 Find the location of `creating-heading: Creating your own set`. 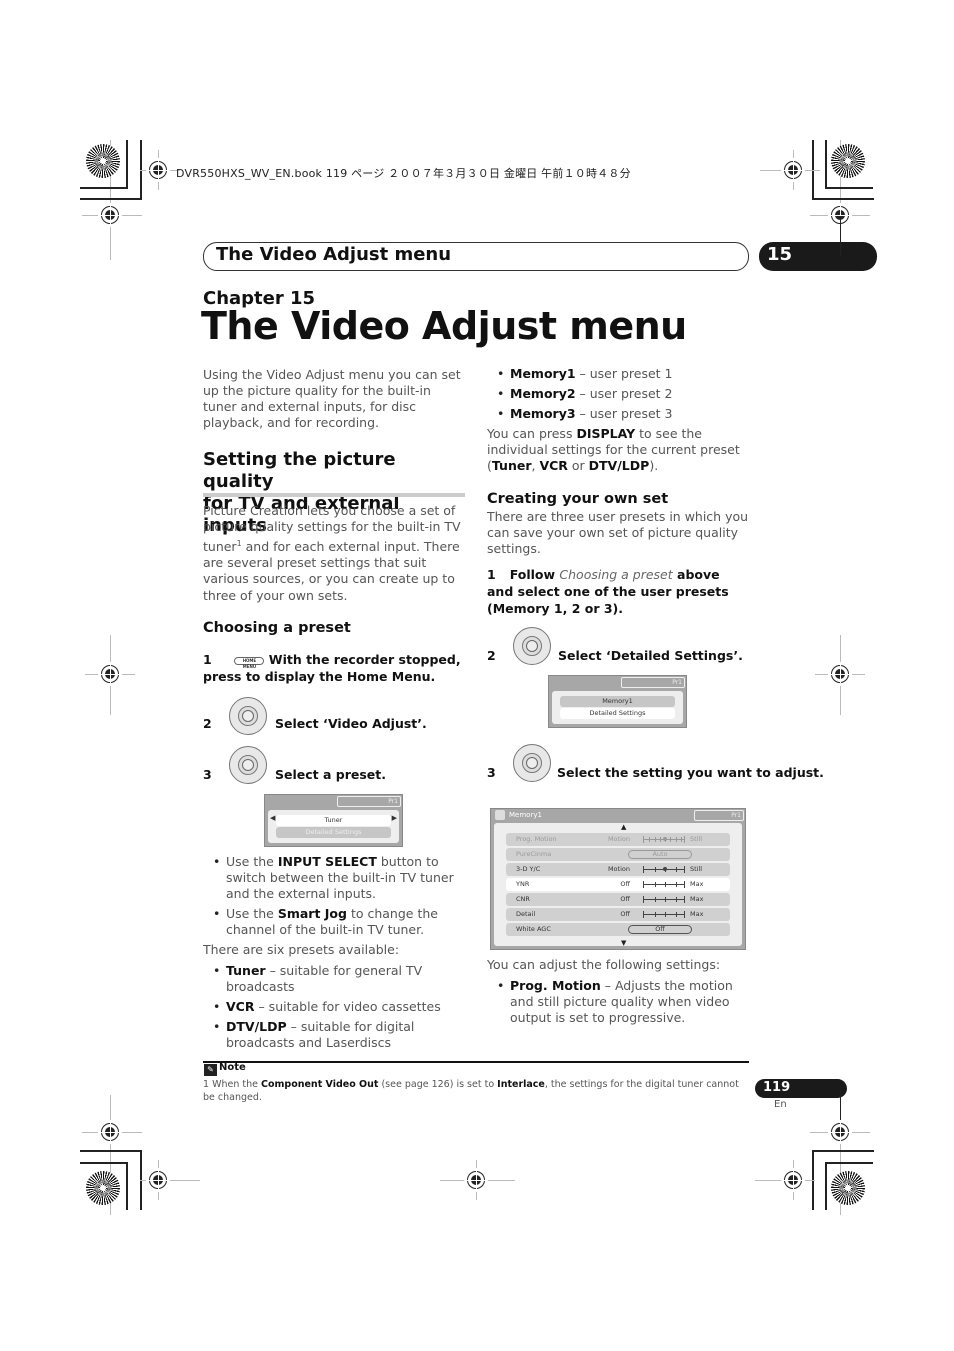

creating-heading: Creating your own set is located at coordinates (578, 499).